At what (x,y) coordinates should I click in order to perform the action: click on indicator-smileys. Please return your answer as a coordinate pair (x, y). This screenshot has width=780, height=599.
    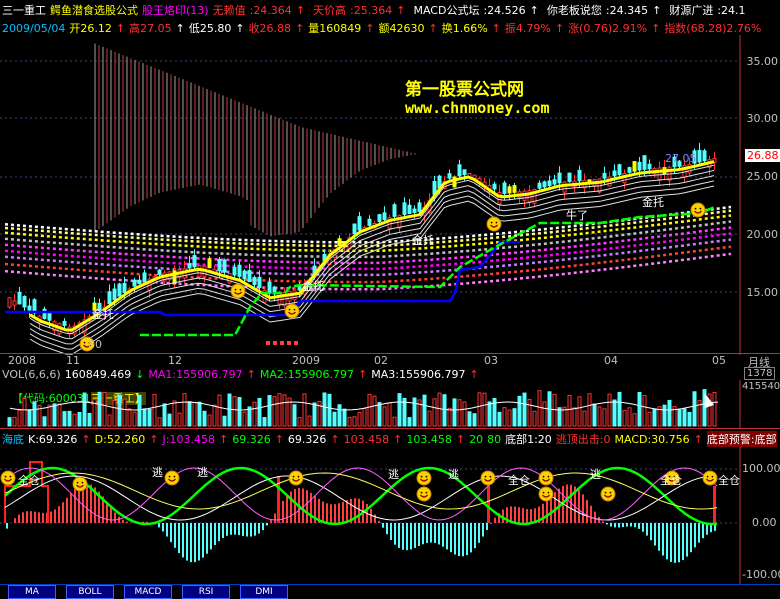
    Looking at the image, I should click on (359, 486).